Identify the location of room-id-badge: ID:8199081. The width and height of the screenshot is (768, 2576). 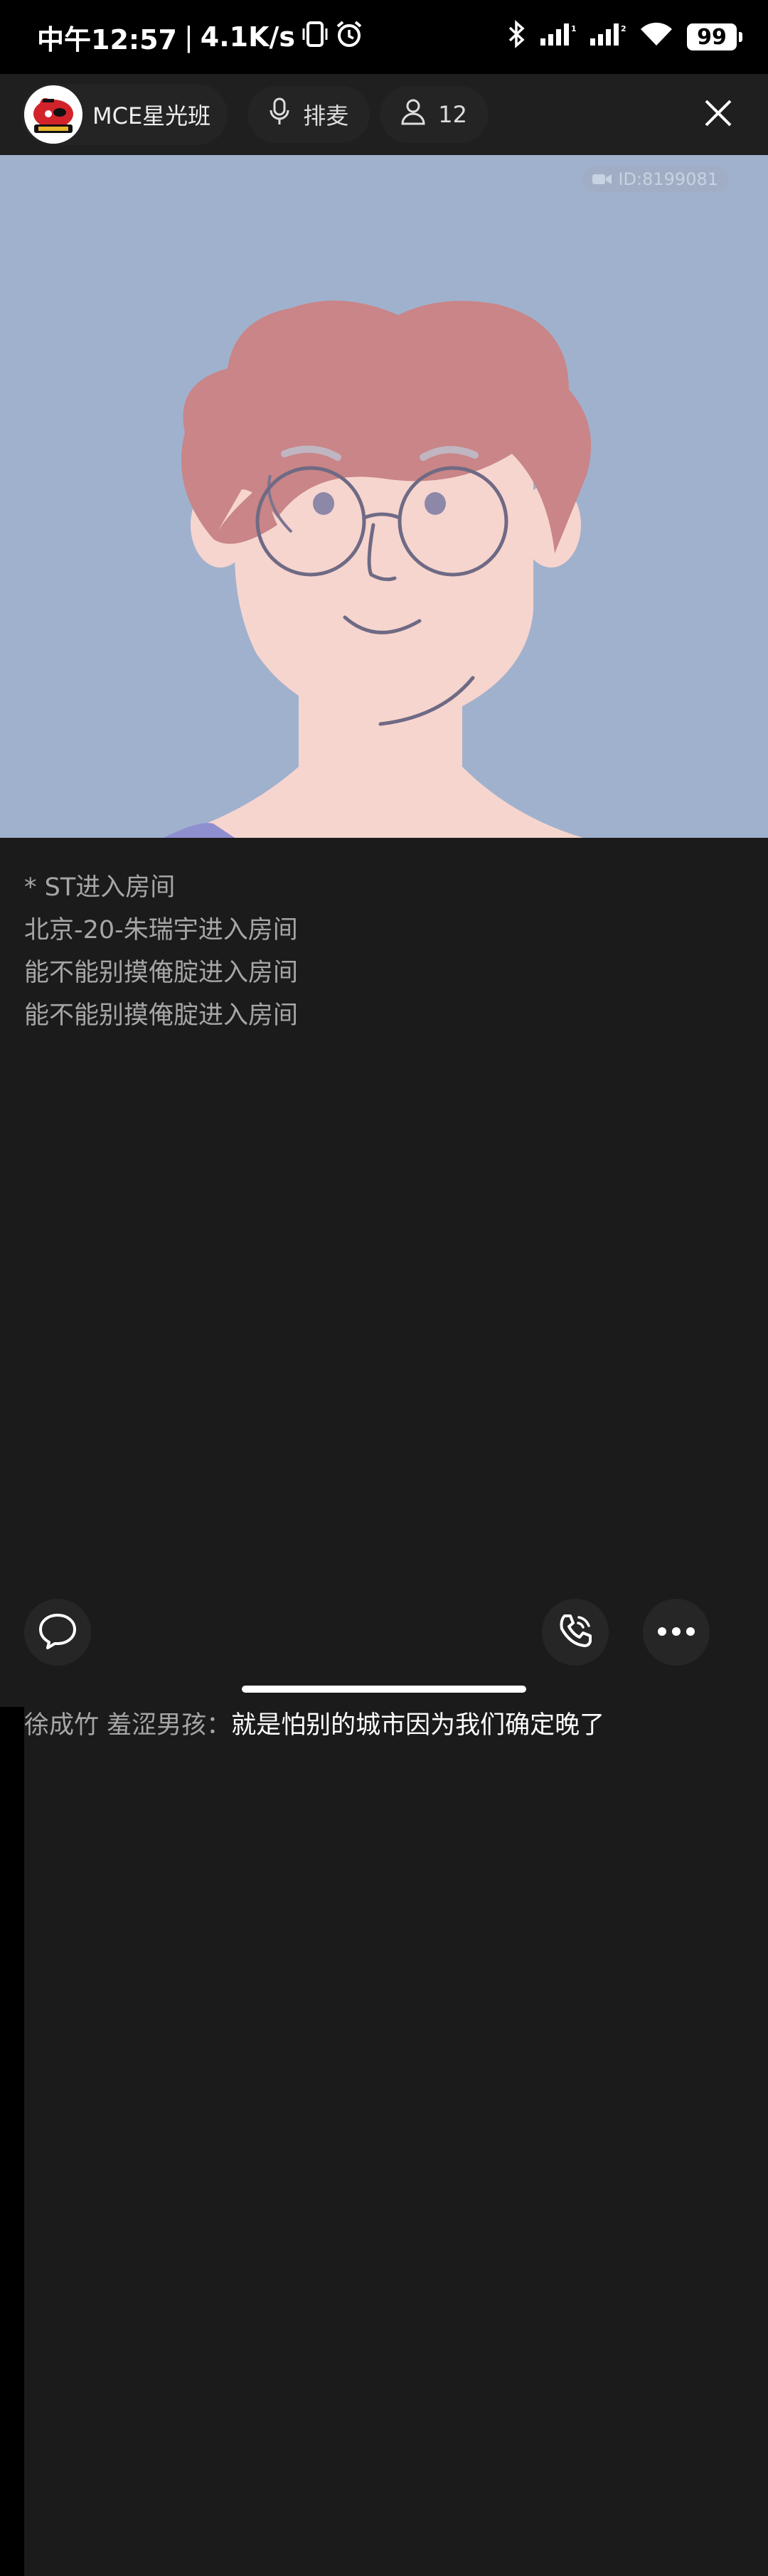
(655, 179).